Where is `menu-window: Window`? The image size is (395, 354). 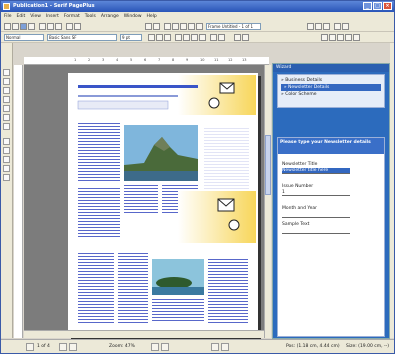
menu-window: Window is located at coordinates (133, 16).